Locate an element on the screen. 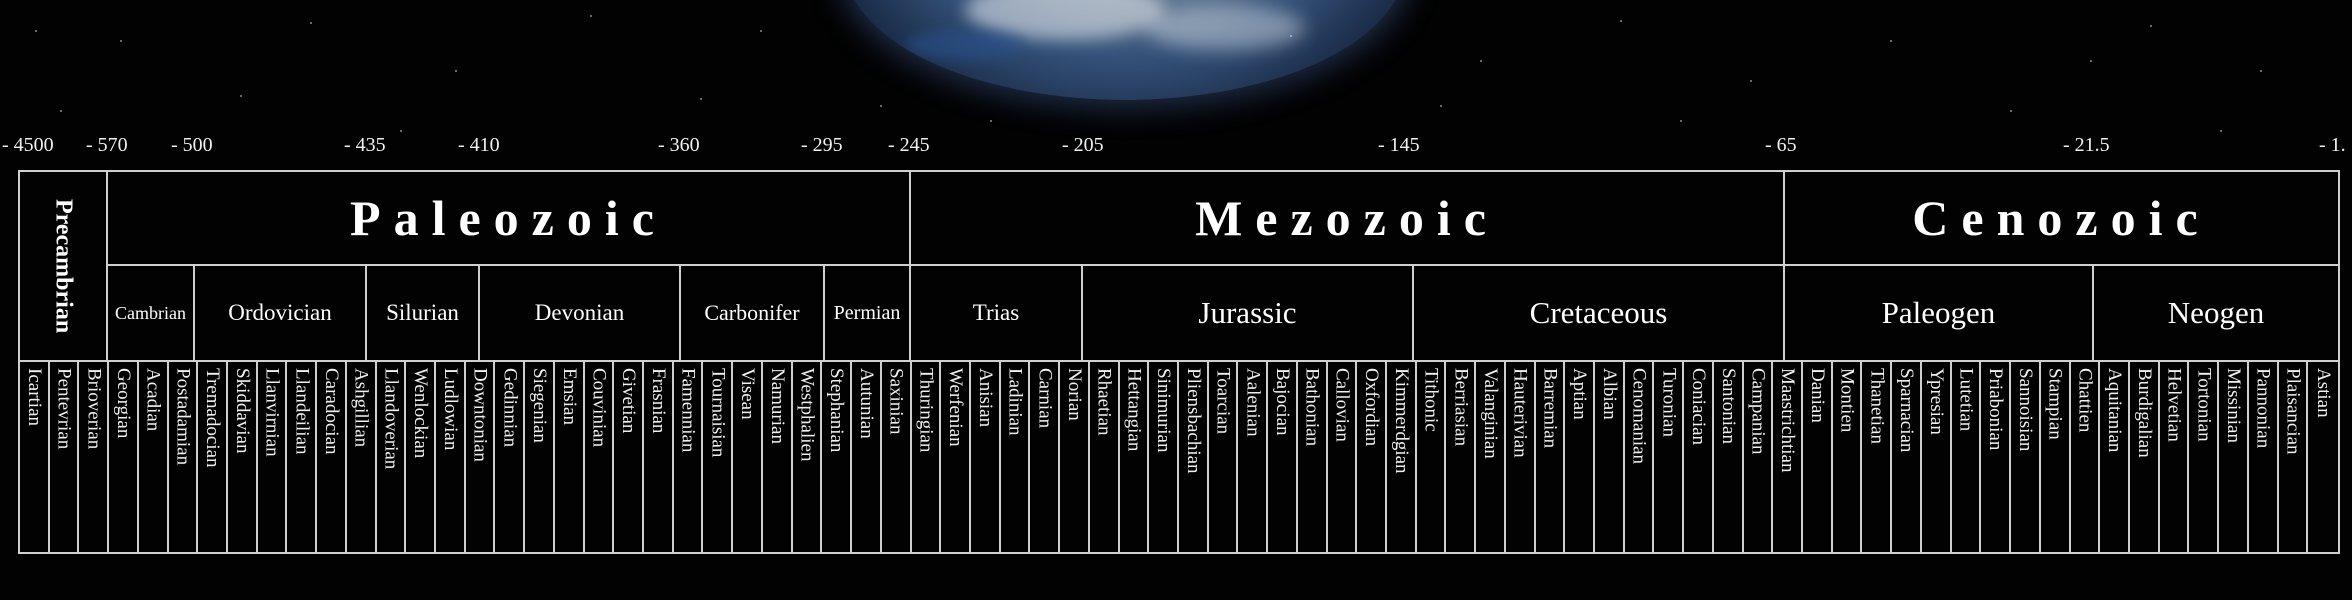  era-label: Mezozoic is located at coordinates (1347, 218).